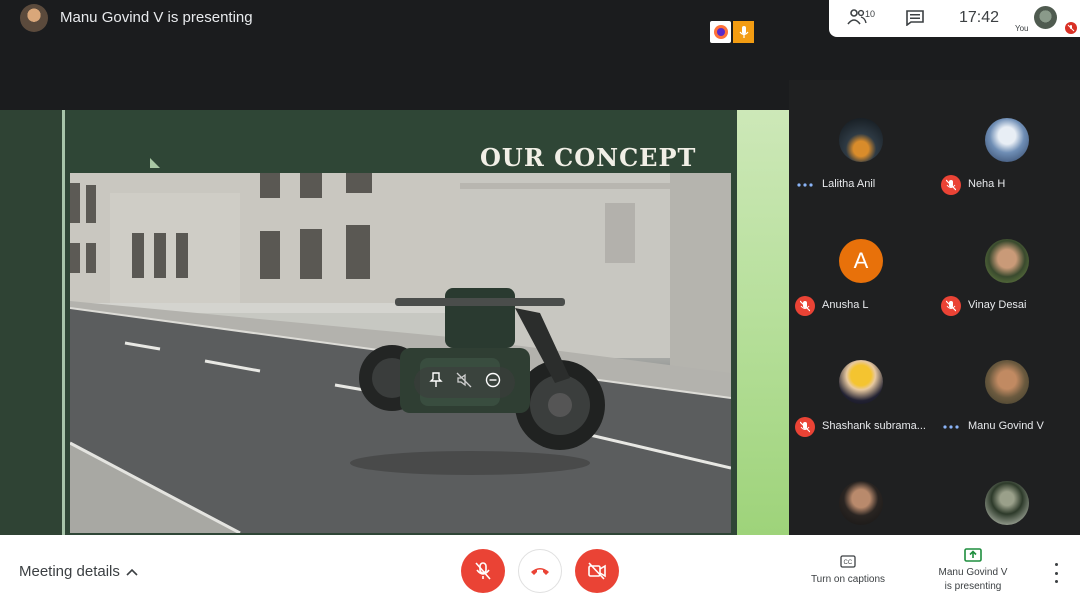  What do you see at coordinates (987, 184) in the screenshot?
I see `participant-name: Neha H` at bounding box center [987, 184].